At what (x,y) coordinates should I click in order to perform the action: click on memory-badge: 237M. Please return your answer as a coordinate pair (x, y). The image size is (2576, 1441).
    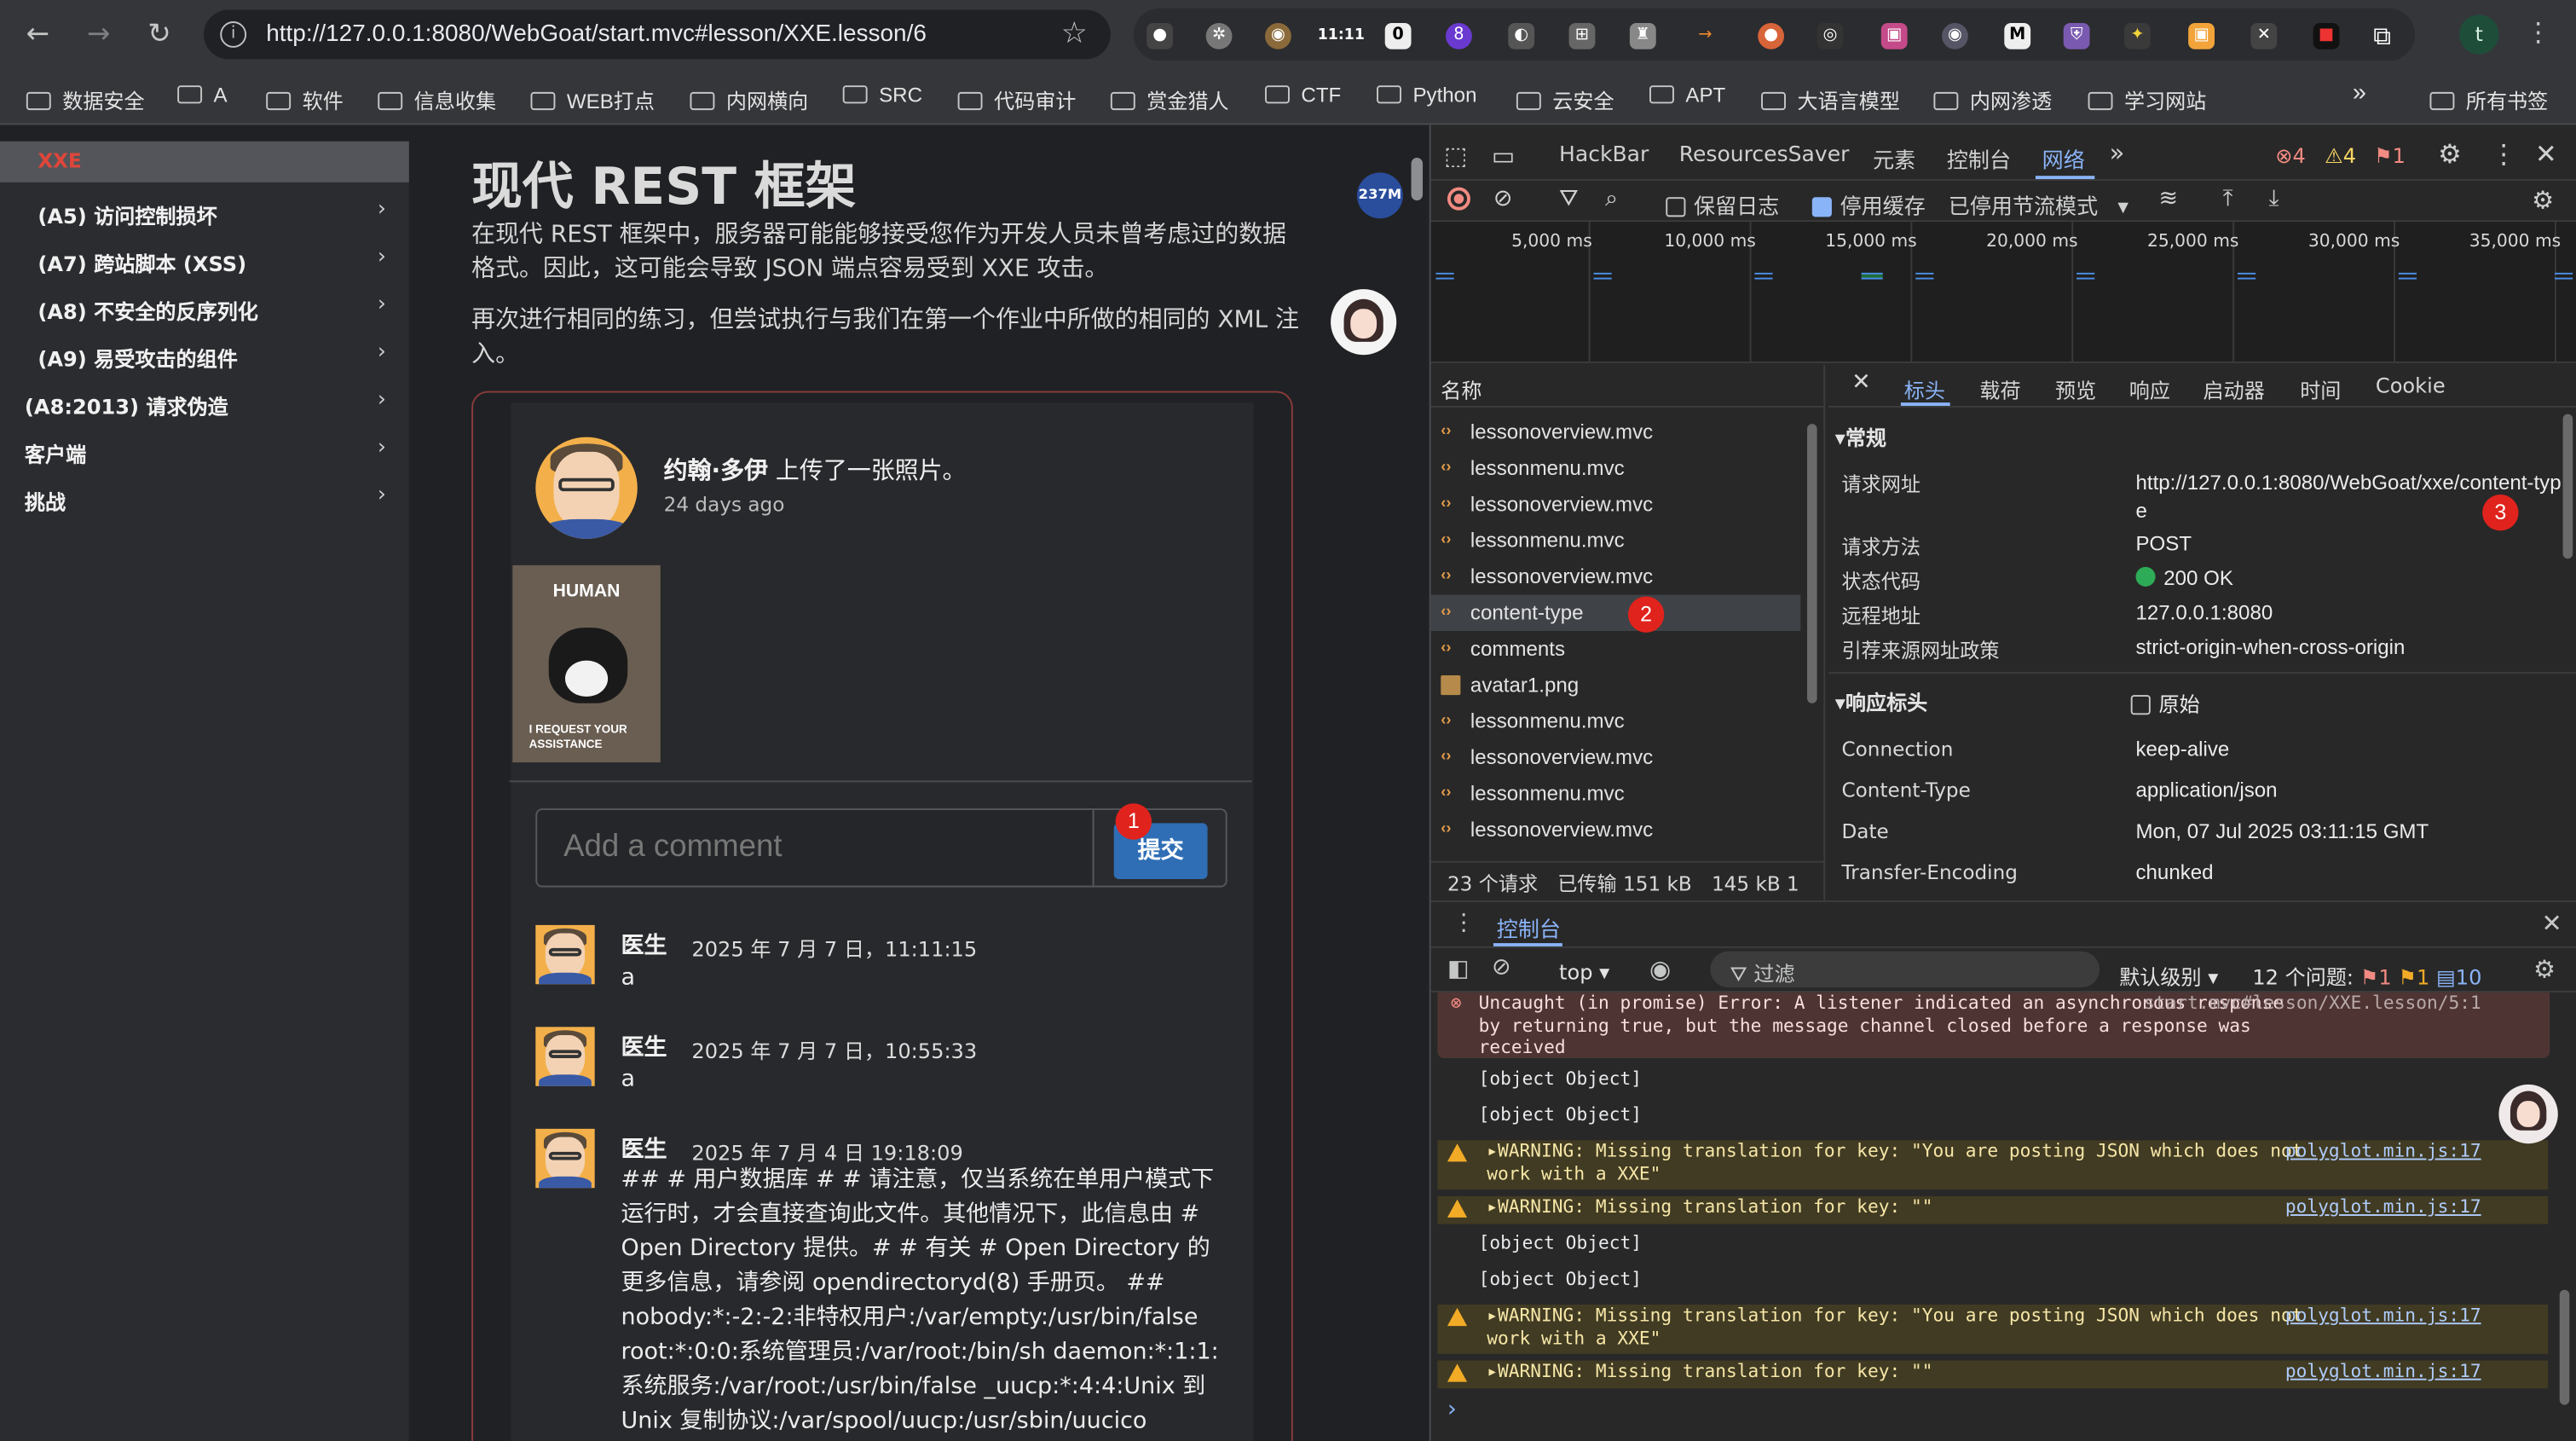
    Looking at the image, I should click on (1379, 195).